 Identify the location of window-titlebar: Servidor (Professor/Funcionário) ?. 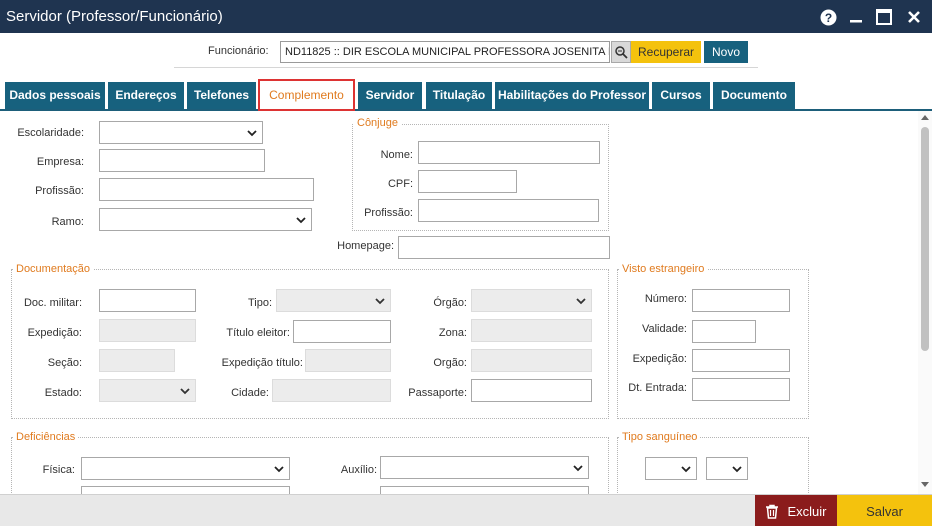
(466, 16).